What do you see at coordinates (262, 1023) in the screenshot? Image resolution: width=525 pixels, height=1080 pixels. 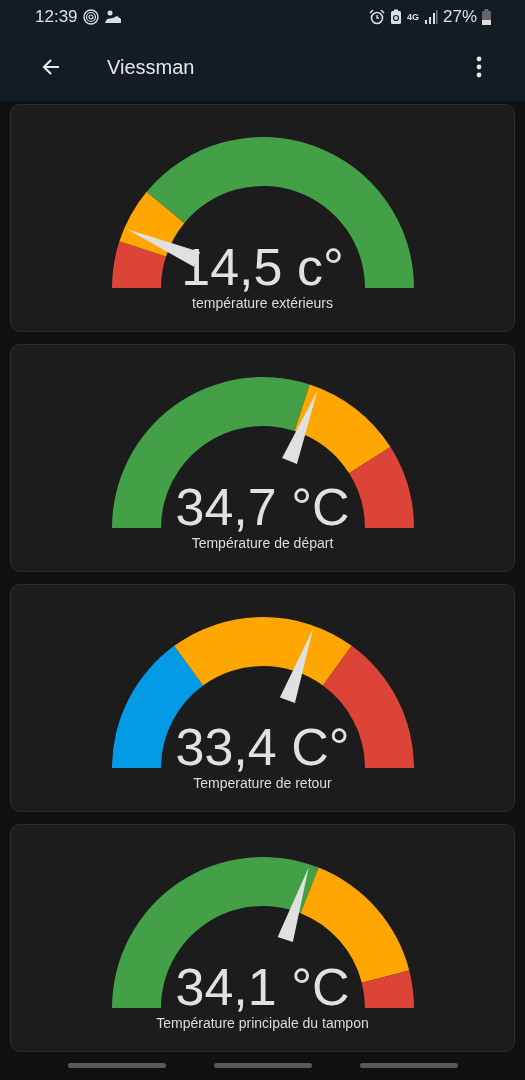 I see `gauge-label: Température principale du tampon` at bounding box center [262, 1023].